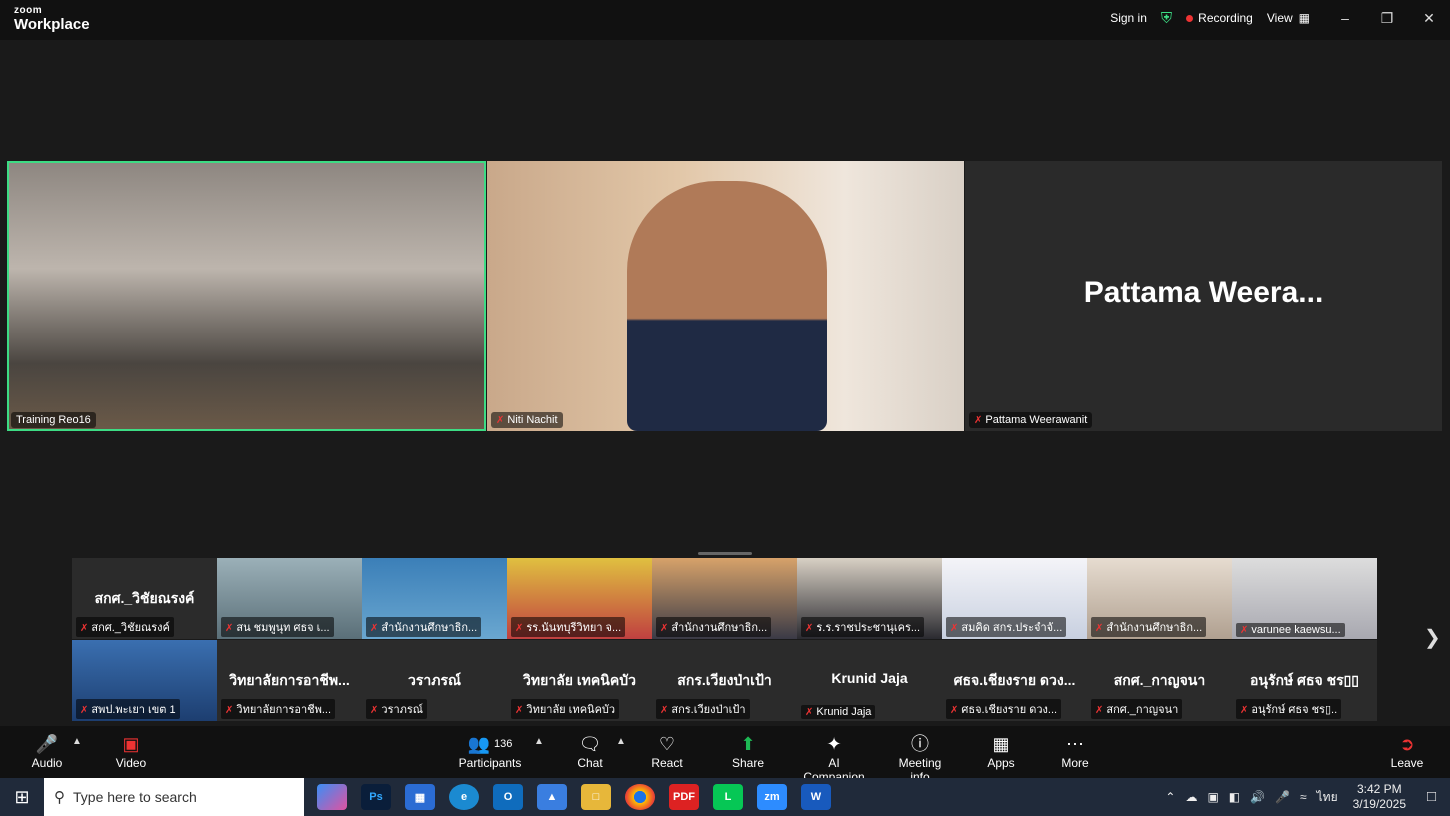  Describe the element at coordinates (131, 751) in the screenshot. I see `video-button: ▣ Video` at that location.